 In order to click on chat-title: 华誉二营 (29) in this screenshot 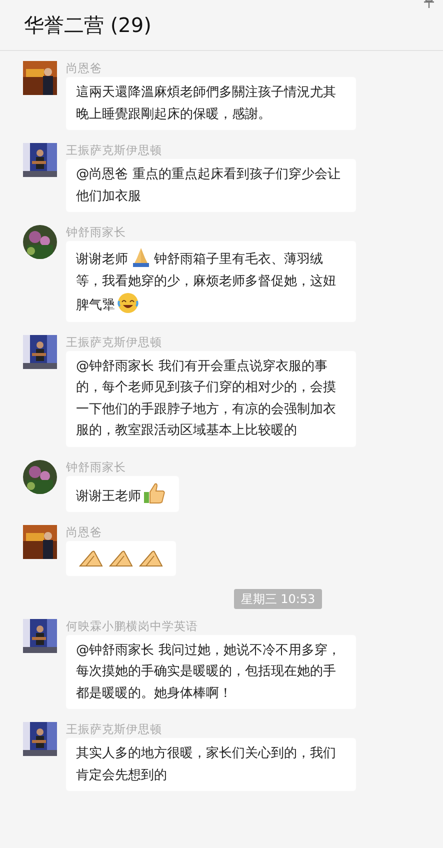, I will do `click(88, 25)`.